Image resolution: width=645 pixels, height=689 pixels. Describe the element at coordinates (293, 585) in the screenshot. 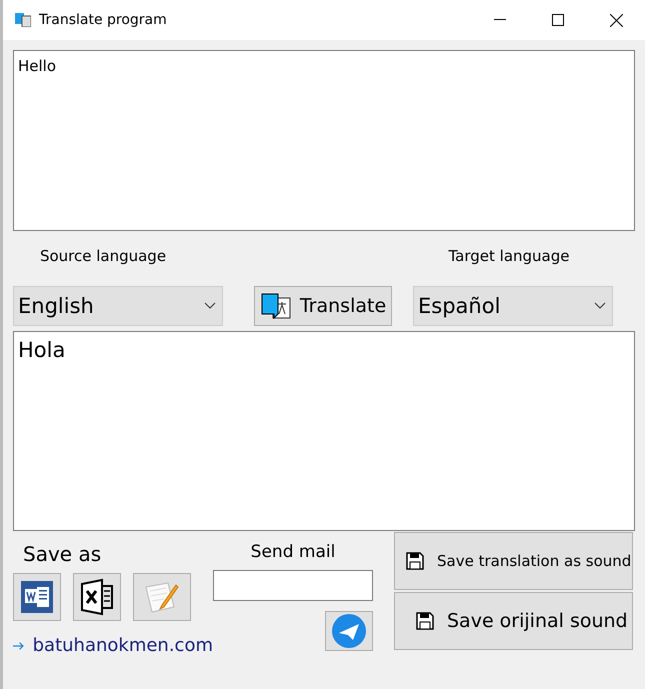

I see `email-field` at that location.